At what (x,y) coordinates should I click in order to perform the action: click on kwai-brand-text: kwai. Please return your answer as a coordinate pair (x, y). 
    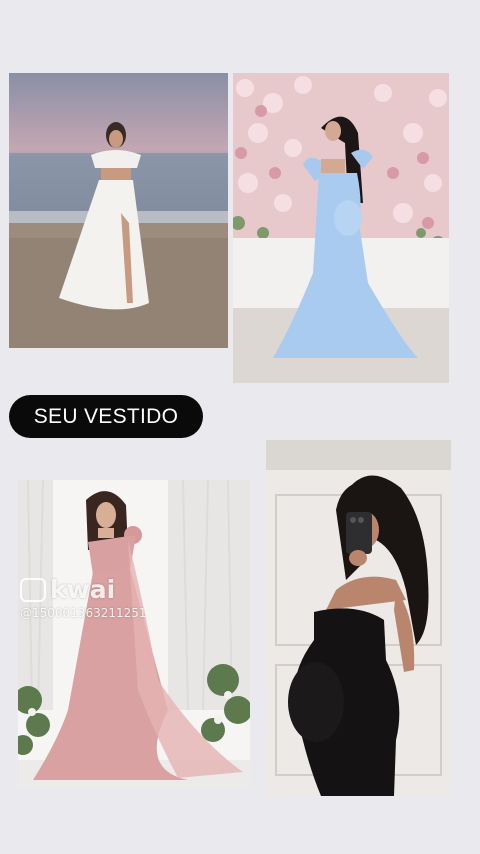
    Looking at the image, I should click on (83, 589).